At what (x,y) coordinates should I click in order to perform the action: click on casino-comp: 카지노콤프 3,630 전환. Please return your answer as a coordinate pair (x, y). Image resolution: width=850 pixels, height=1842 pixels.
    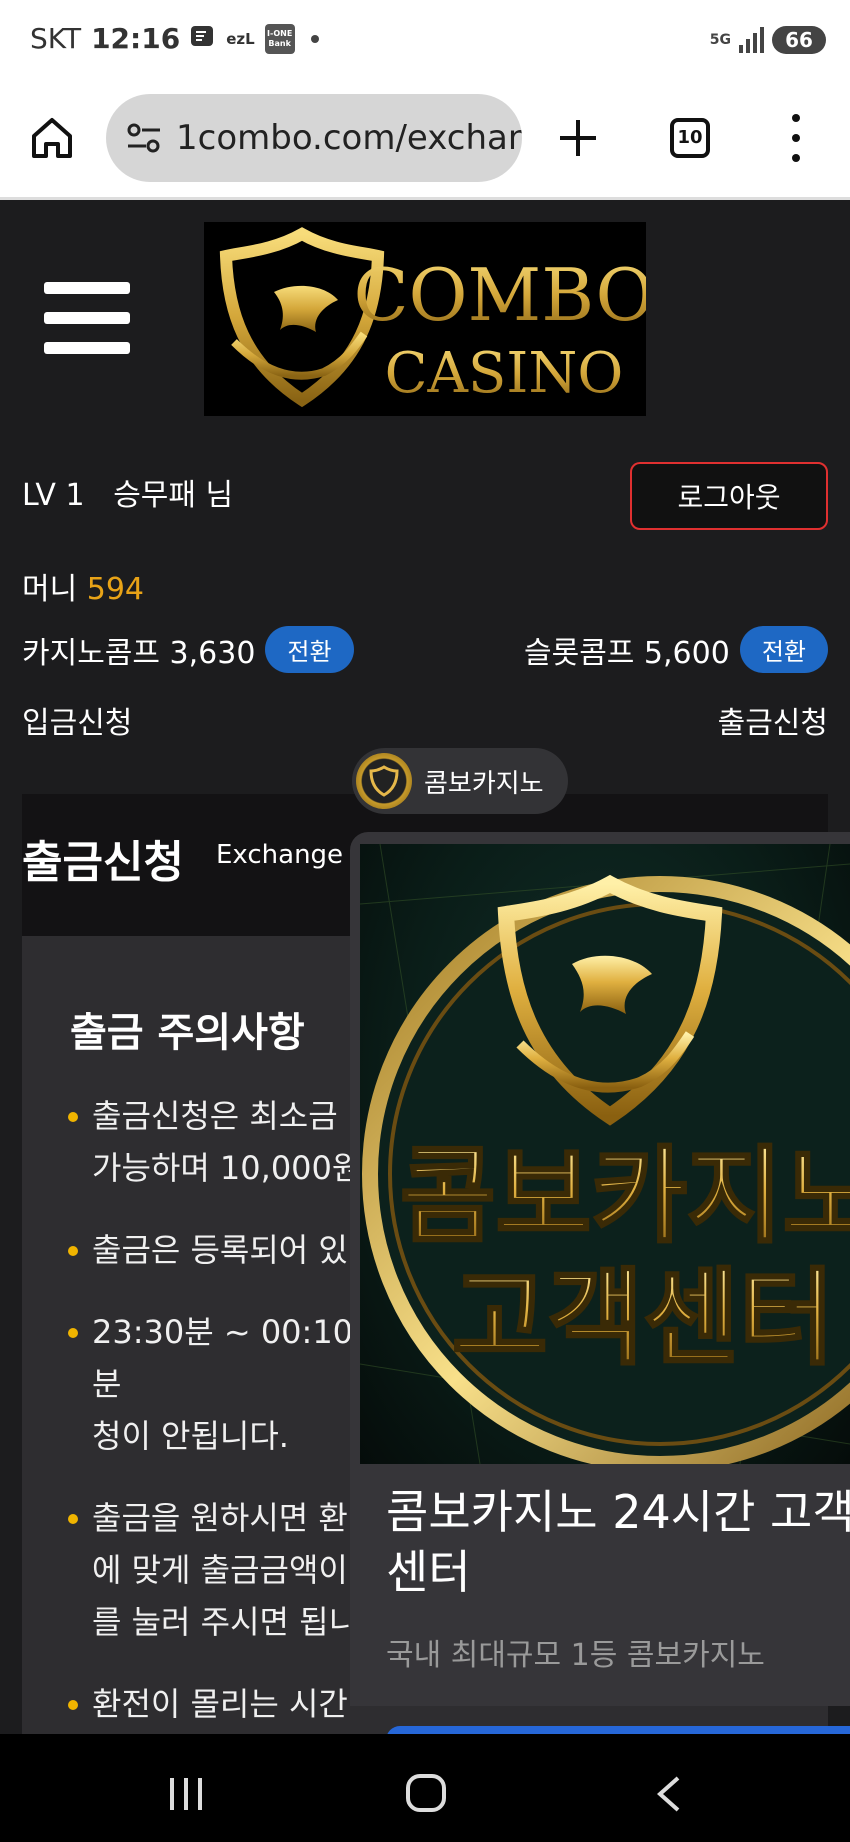
    Looking at the image, I should click on (188, 649).